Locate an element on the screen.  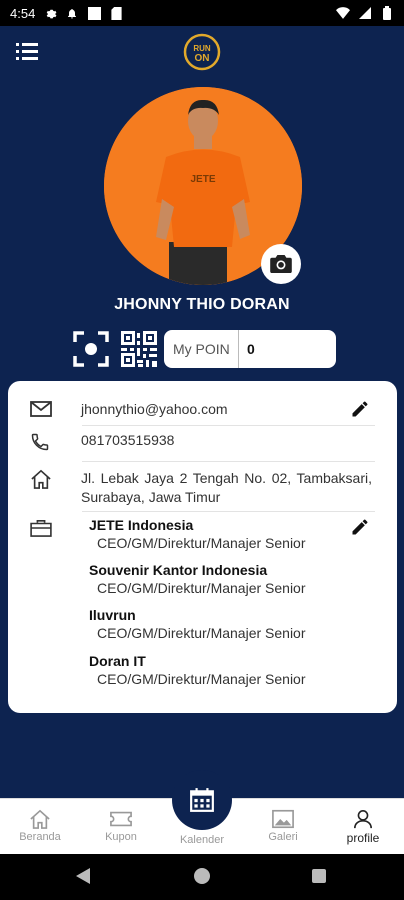
home-button is located at coordinates (202, 876).